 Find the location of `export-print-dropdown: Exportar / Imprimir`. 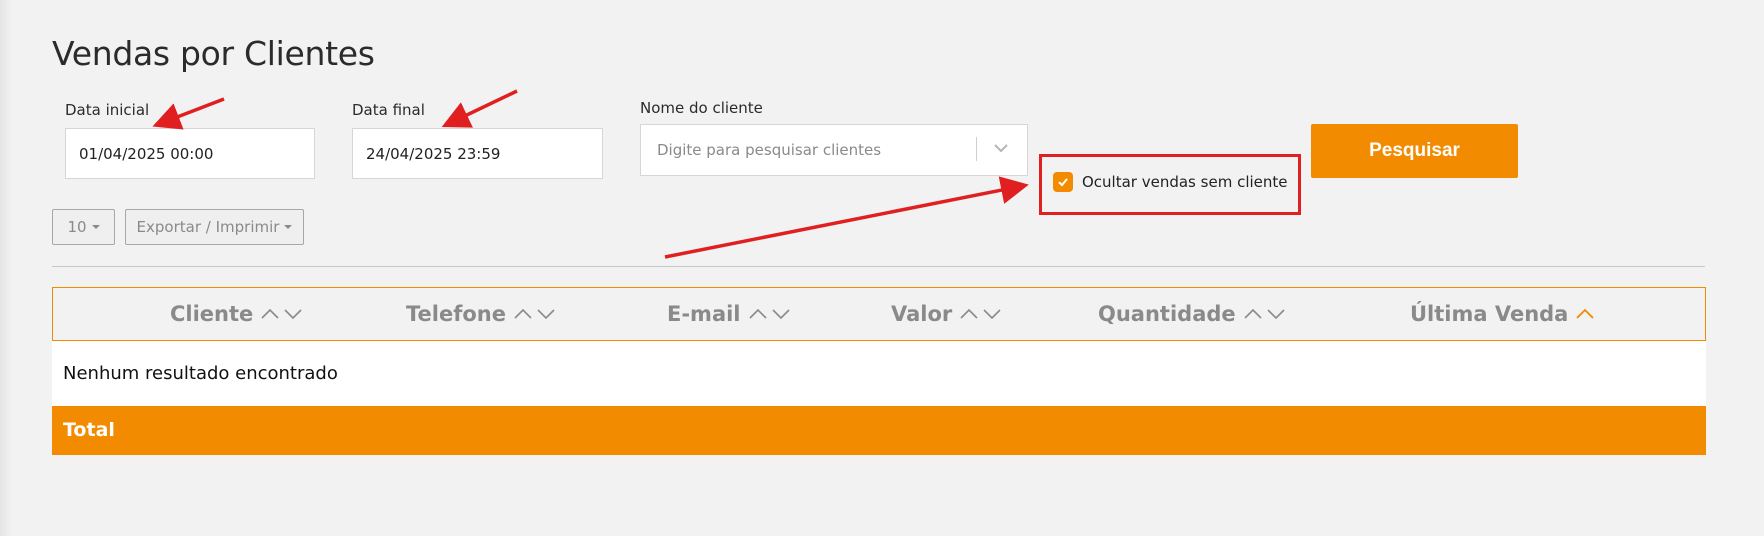

export-print-dropdown: Exportar / Imprimir is located at coordinates (214, 227).